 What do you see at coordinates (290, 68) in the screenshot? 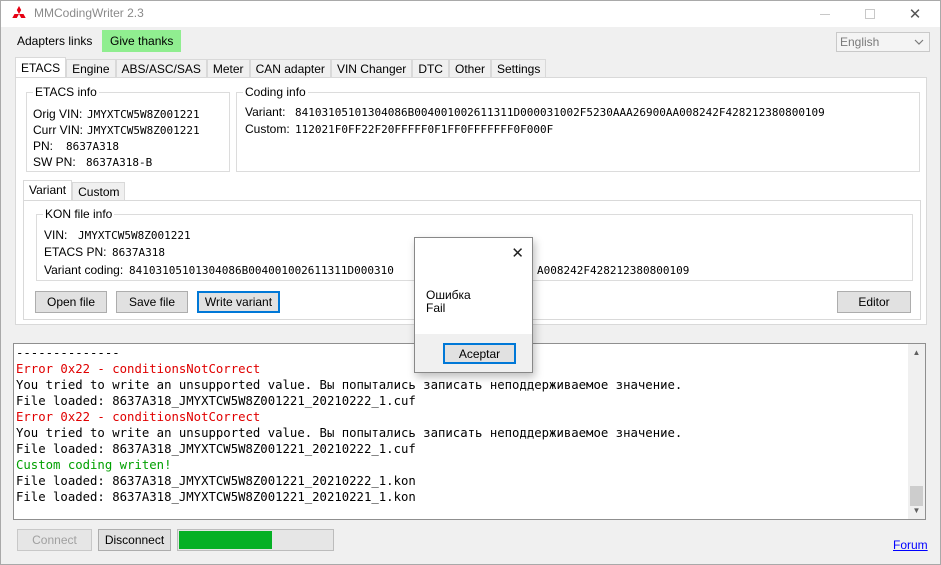
I see `tab-can-adapter: CAN adapter` at bounding box center [290, 68].